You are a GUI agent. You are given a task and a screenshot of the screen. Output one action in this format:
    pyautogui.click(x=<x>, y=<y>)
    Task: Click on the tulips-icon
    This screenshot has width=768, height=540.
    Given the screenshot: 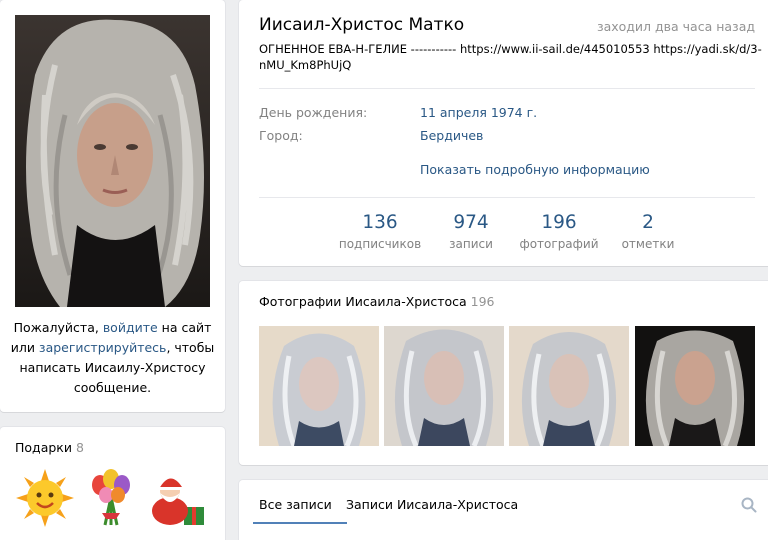 What is the action you would take?
    pyautogui.click(x=111, y=498)
    